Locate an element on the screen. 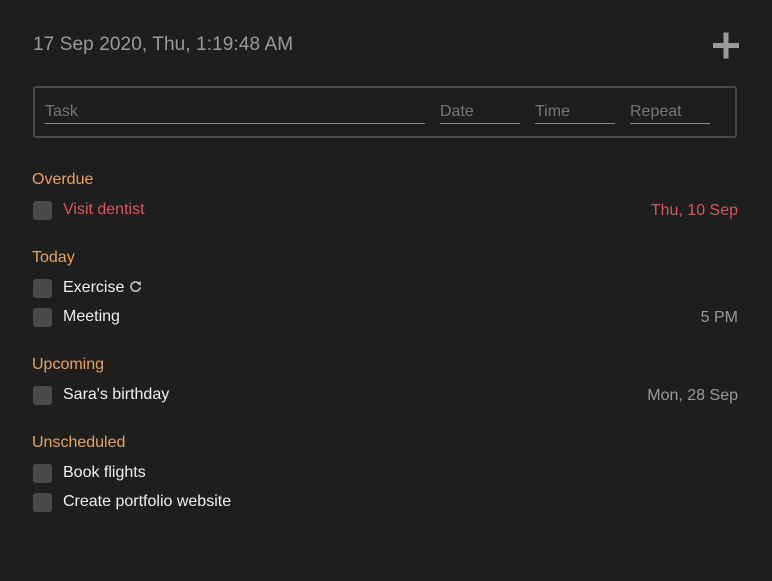  add-task-button is located at coordinates (726, 46).